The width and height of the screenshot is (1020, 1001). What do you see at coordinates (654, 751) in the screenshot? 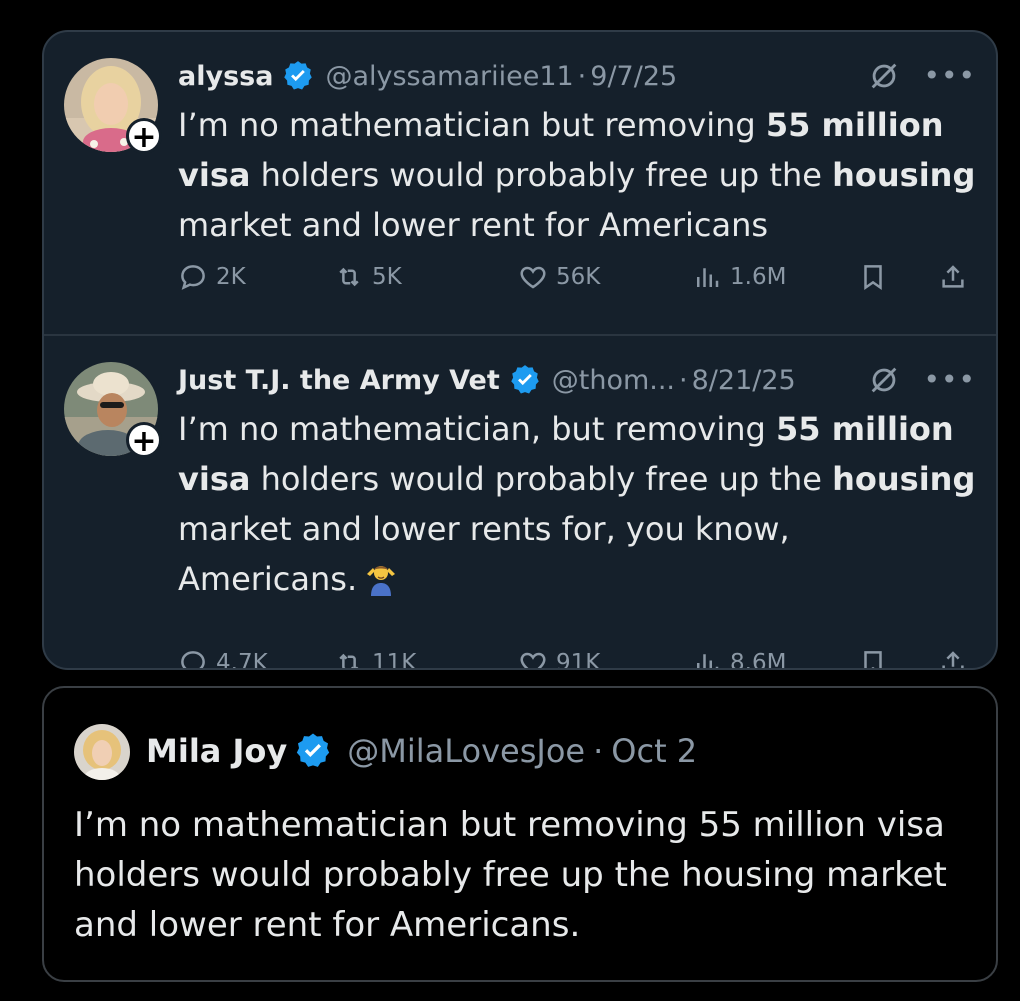
I see `tweet-date: Oct 2` at bounding box center [654, 751].